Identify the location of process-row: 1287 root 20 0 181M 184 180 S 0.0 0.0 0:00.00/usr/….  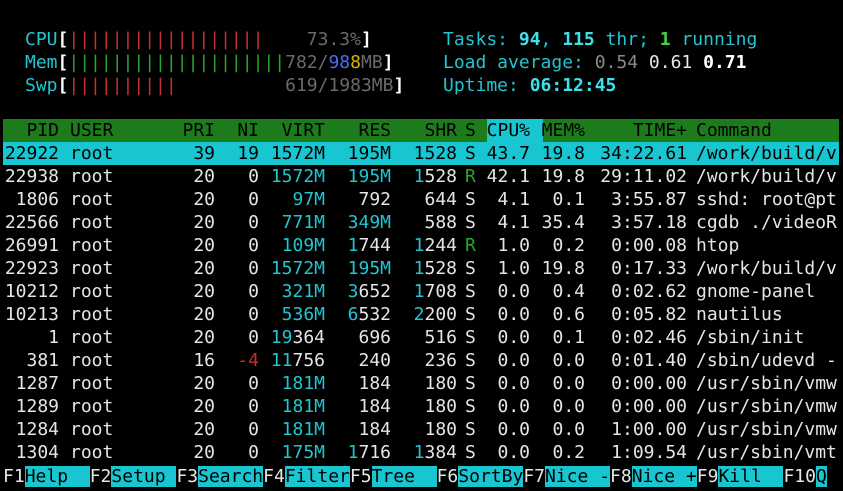
(421, 383).